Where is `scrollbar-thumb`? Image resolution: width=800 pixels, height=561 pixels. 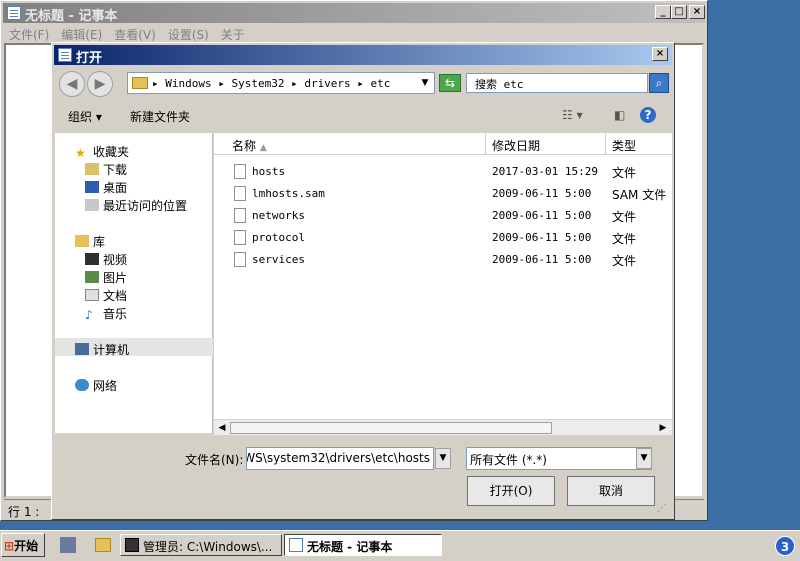 scrollbar-thumb is located at coordinates (391, 428).